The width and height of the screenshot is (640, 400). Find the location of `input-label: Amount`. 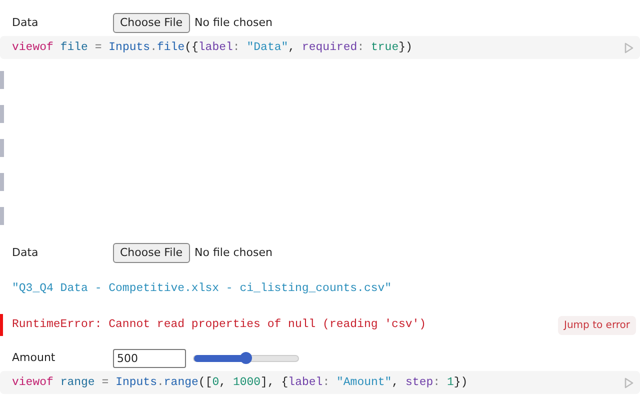

input-label: Amount is located at coordinates (34, 358).